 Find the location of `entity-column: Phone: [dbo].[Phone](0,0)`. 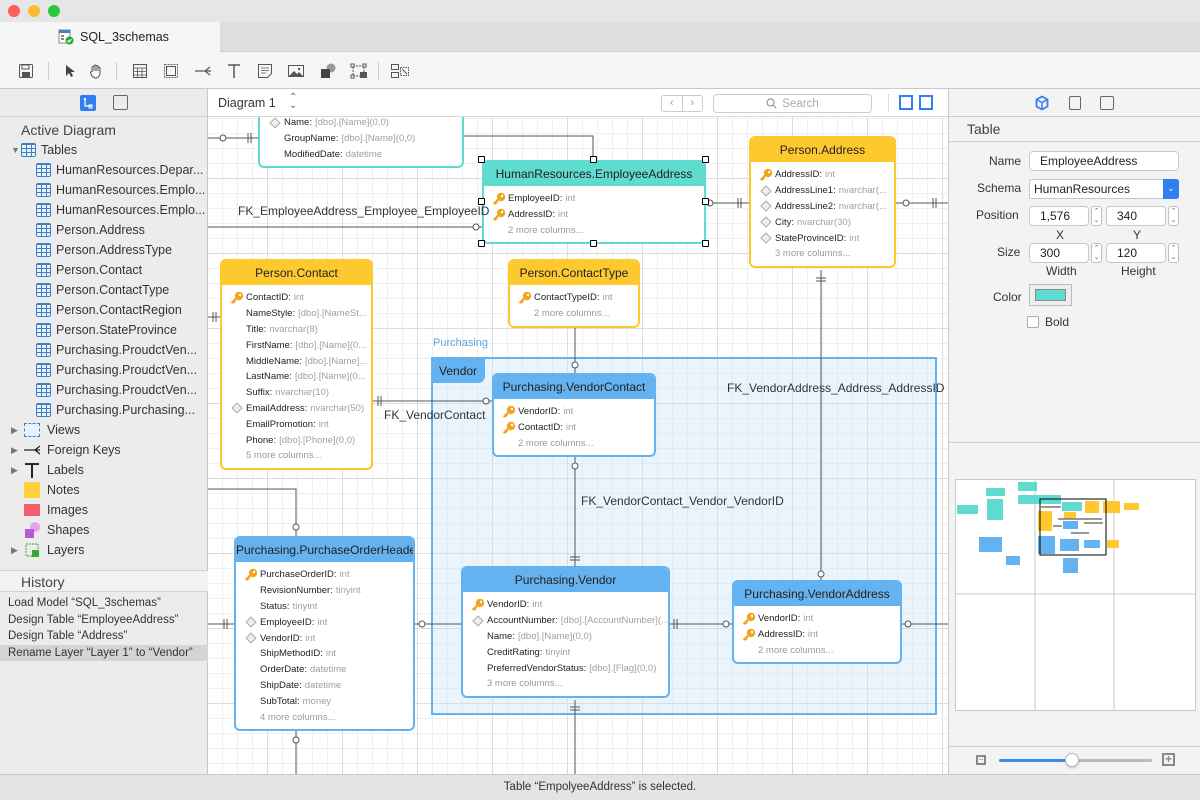

entity-column: Phone: [dbo].[Phone](0,0) is located at coordinates (296, 440).